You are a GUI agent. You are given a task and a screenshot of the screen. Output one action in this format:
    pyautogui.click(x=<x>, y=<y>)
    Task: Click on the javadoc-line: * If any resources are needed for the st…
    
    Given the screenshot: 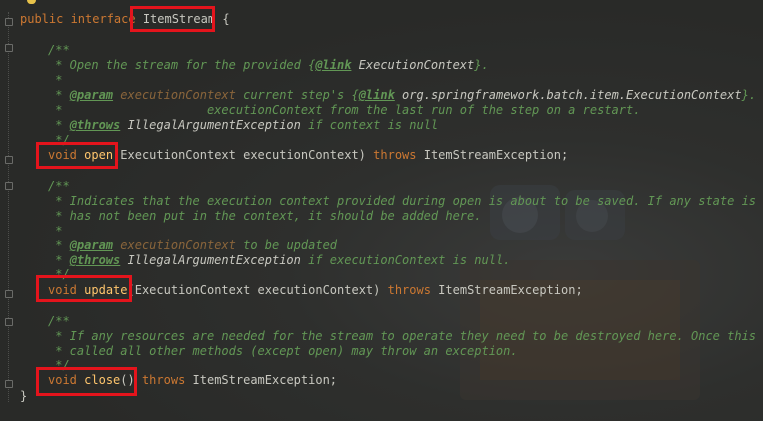 What is the action you would take?
    pyautogui.click(x=405, y=336)
    